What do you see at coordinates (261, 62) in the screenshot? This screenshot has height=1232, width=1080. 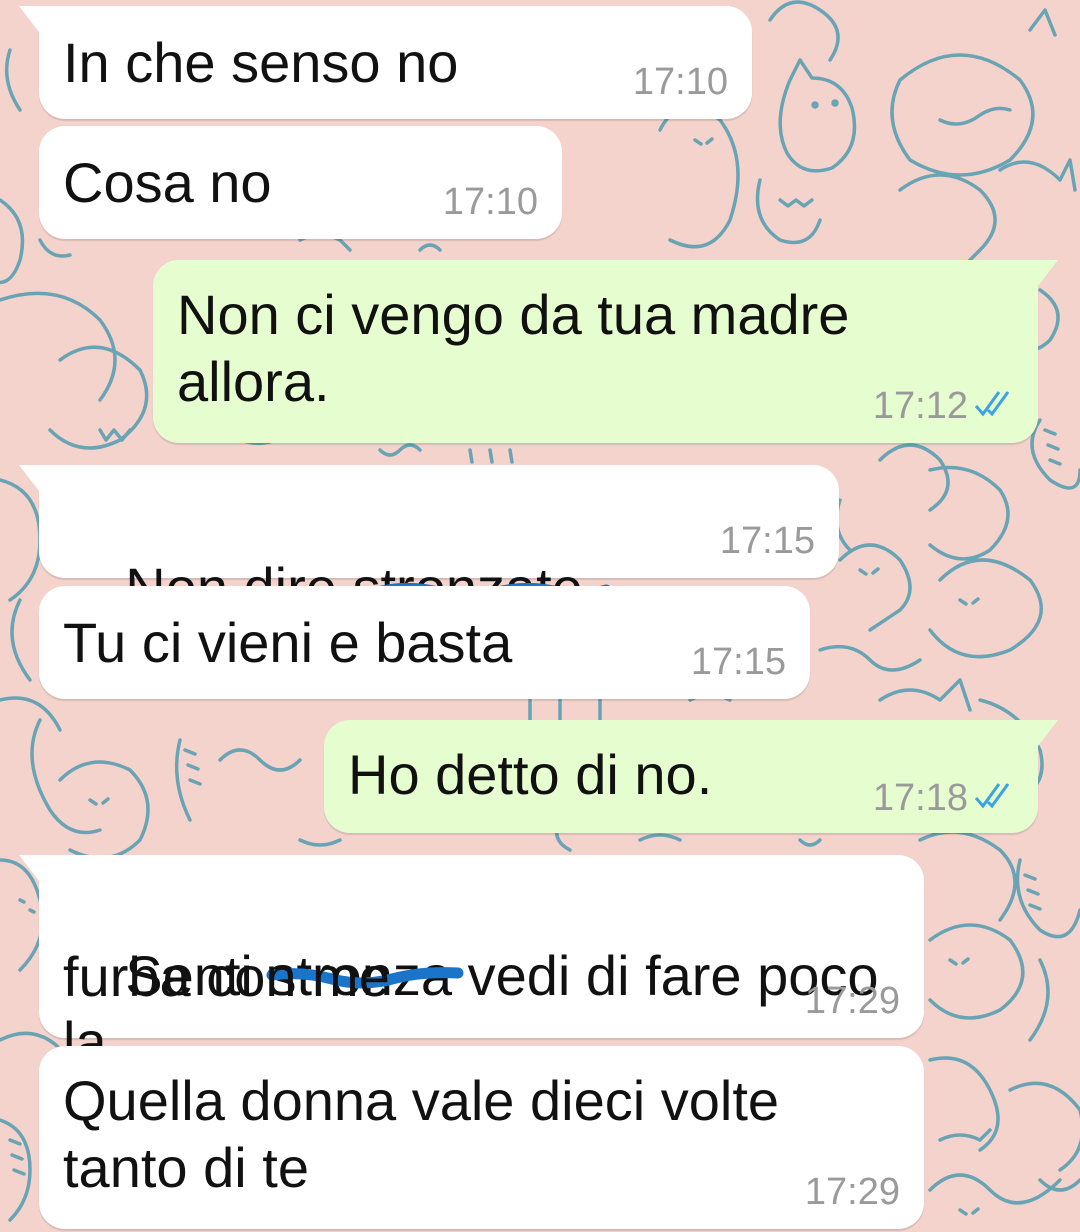 I see `message-text: In che senso no` at bounding box center [261, 62].